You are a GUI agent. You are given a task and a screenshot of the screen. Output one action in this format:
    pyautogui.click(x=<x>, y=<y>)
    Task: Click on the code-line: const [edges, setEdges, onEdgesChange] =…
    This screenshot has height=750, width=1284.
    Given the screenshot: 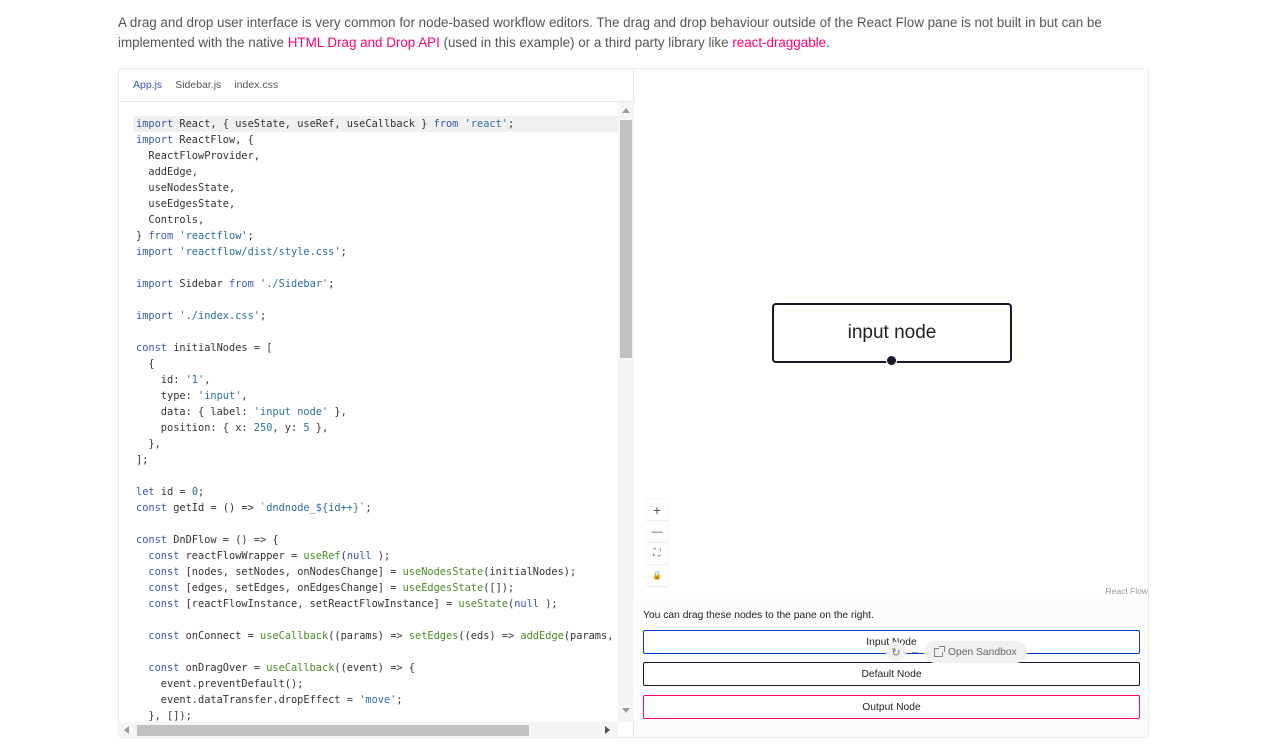 What is the action you would take?
    pyautogui.click(x=375, y=588)
    